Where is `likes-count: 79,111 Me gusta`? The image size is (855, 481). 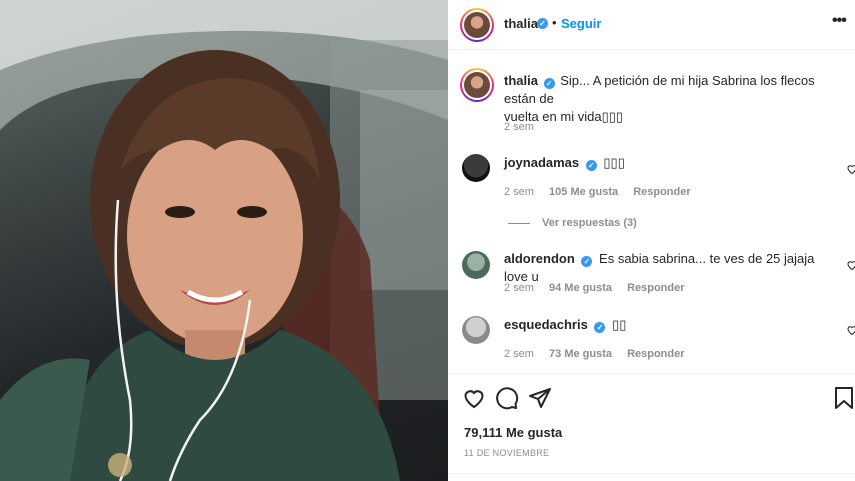
likes-count: 79,111 Me gusta is located at coordinates (513, 432).